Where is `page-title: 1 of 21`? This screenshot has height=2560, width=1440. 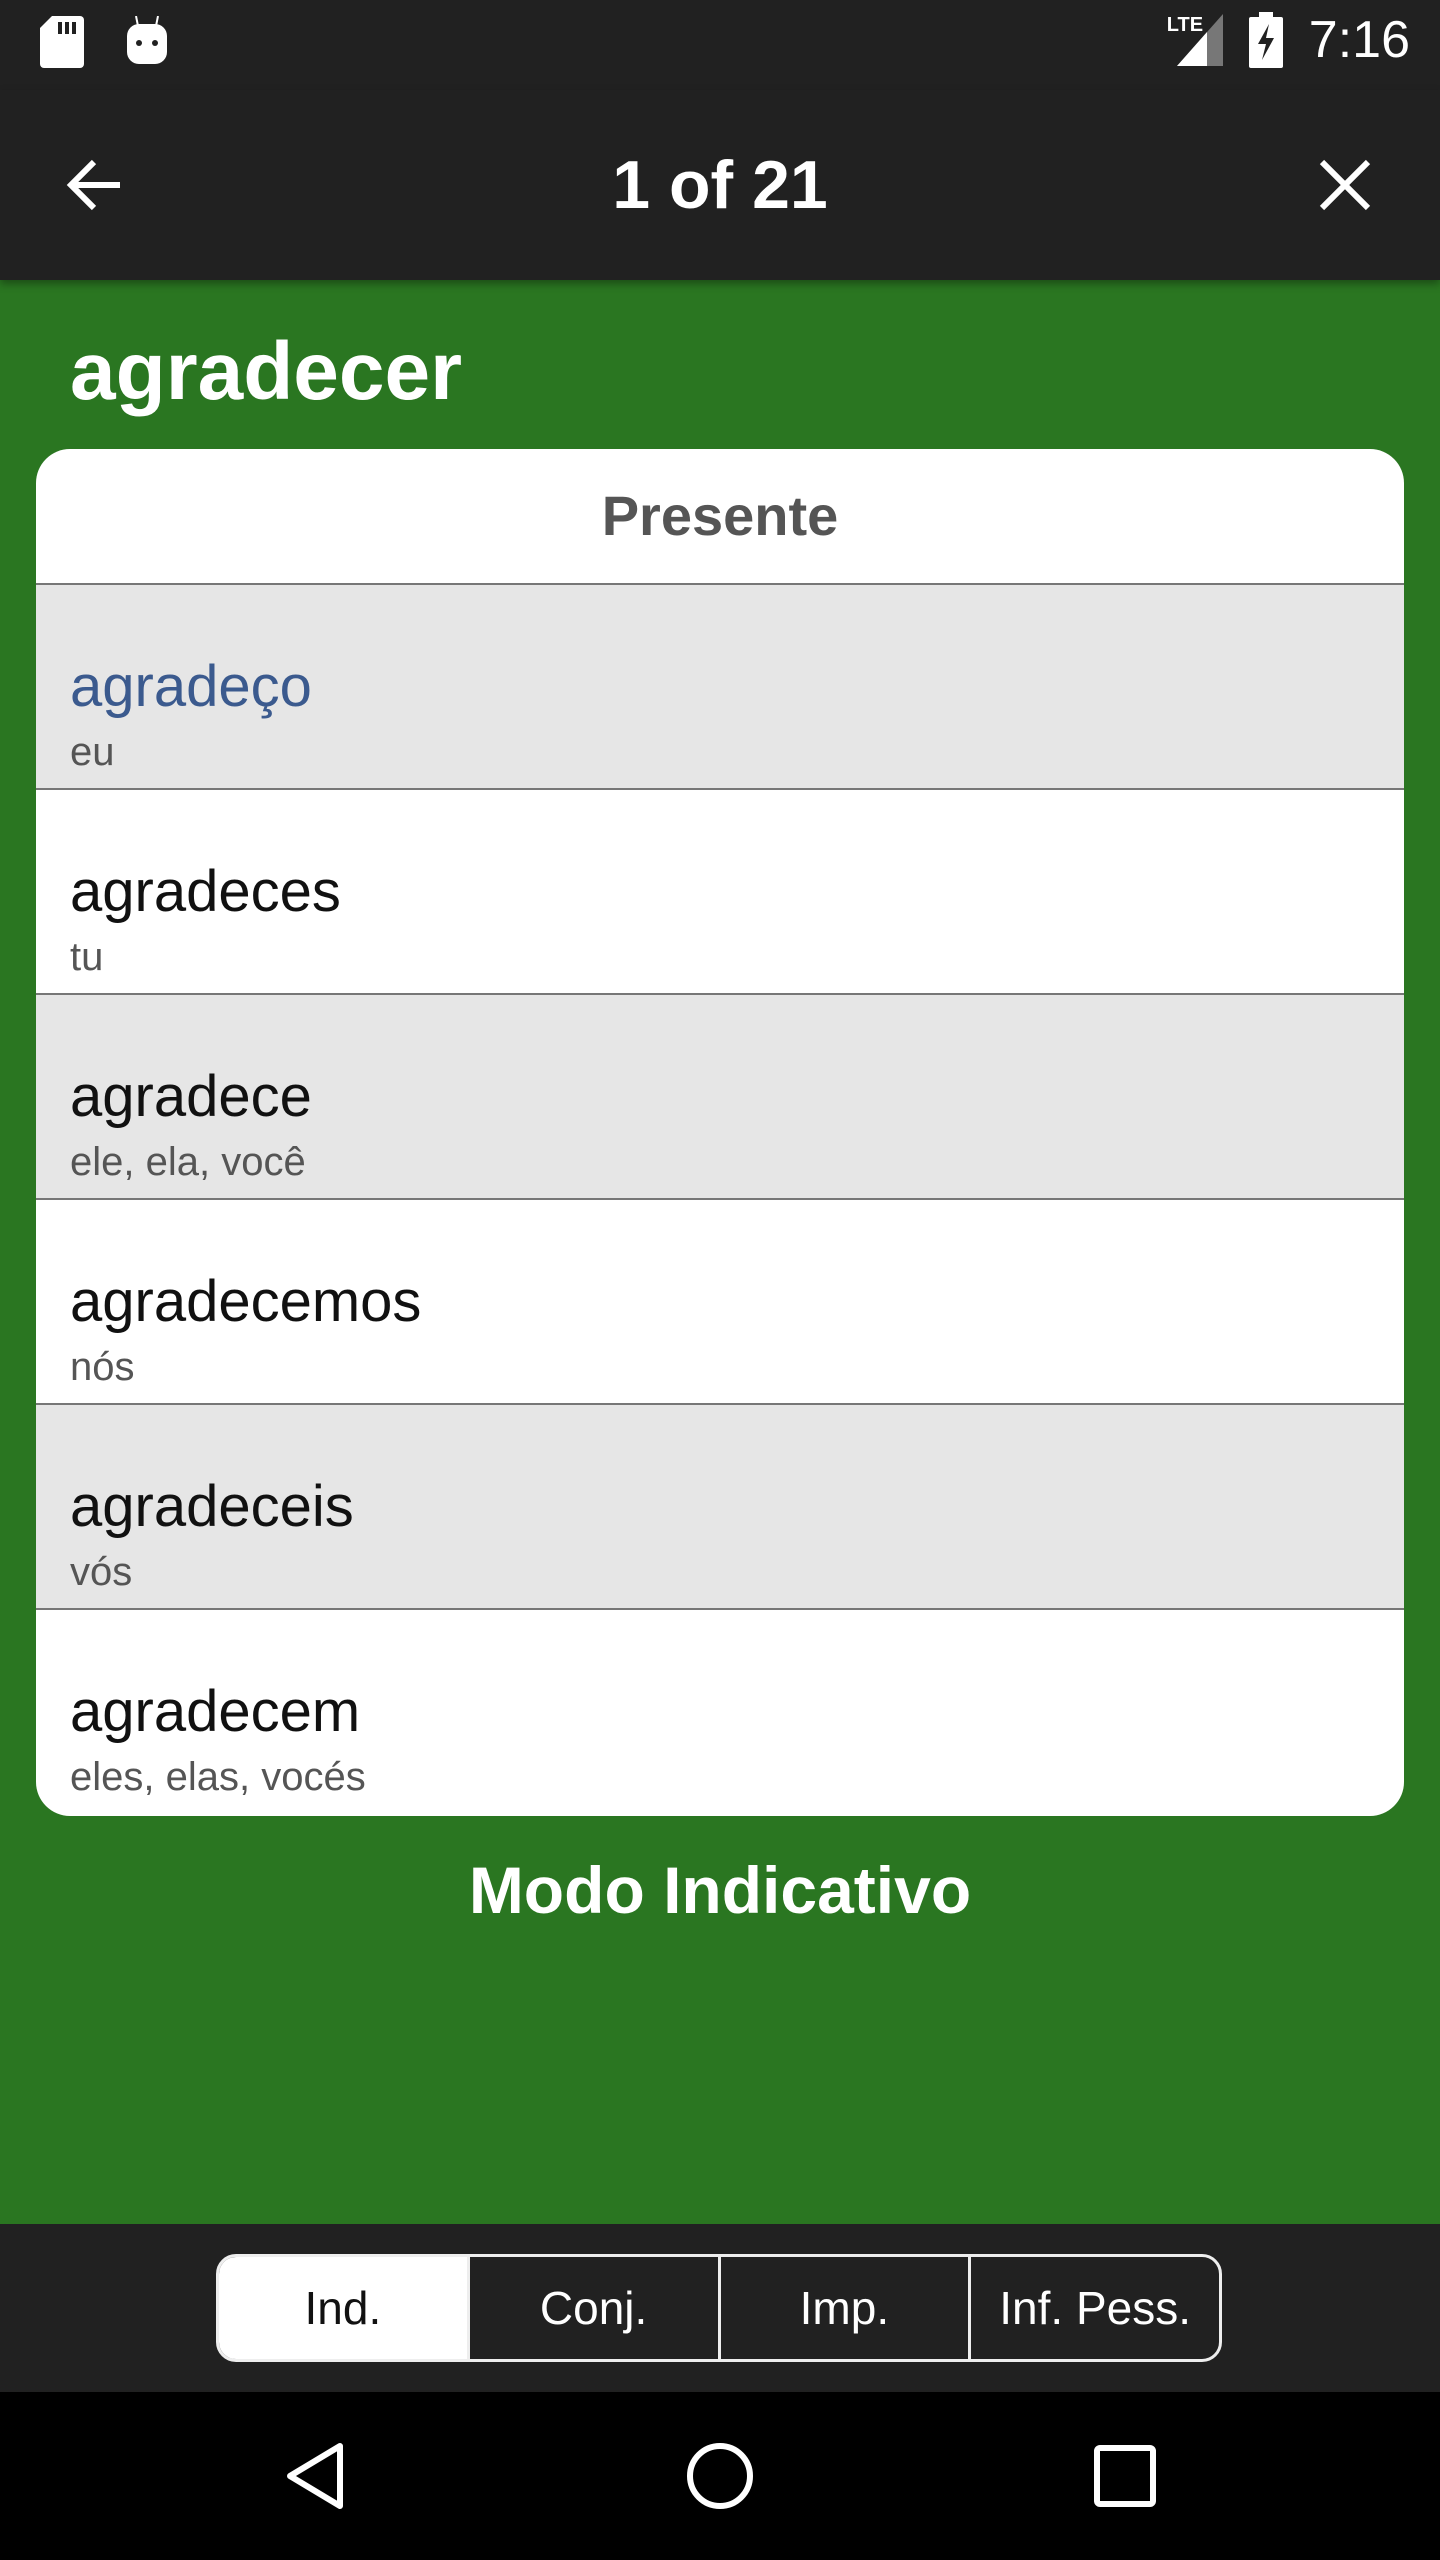
page-title: 1 of 21 is located at coordinates (720, 185).